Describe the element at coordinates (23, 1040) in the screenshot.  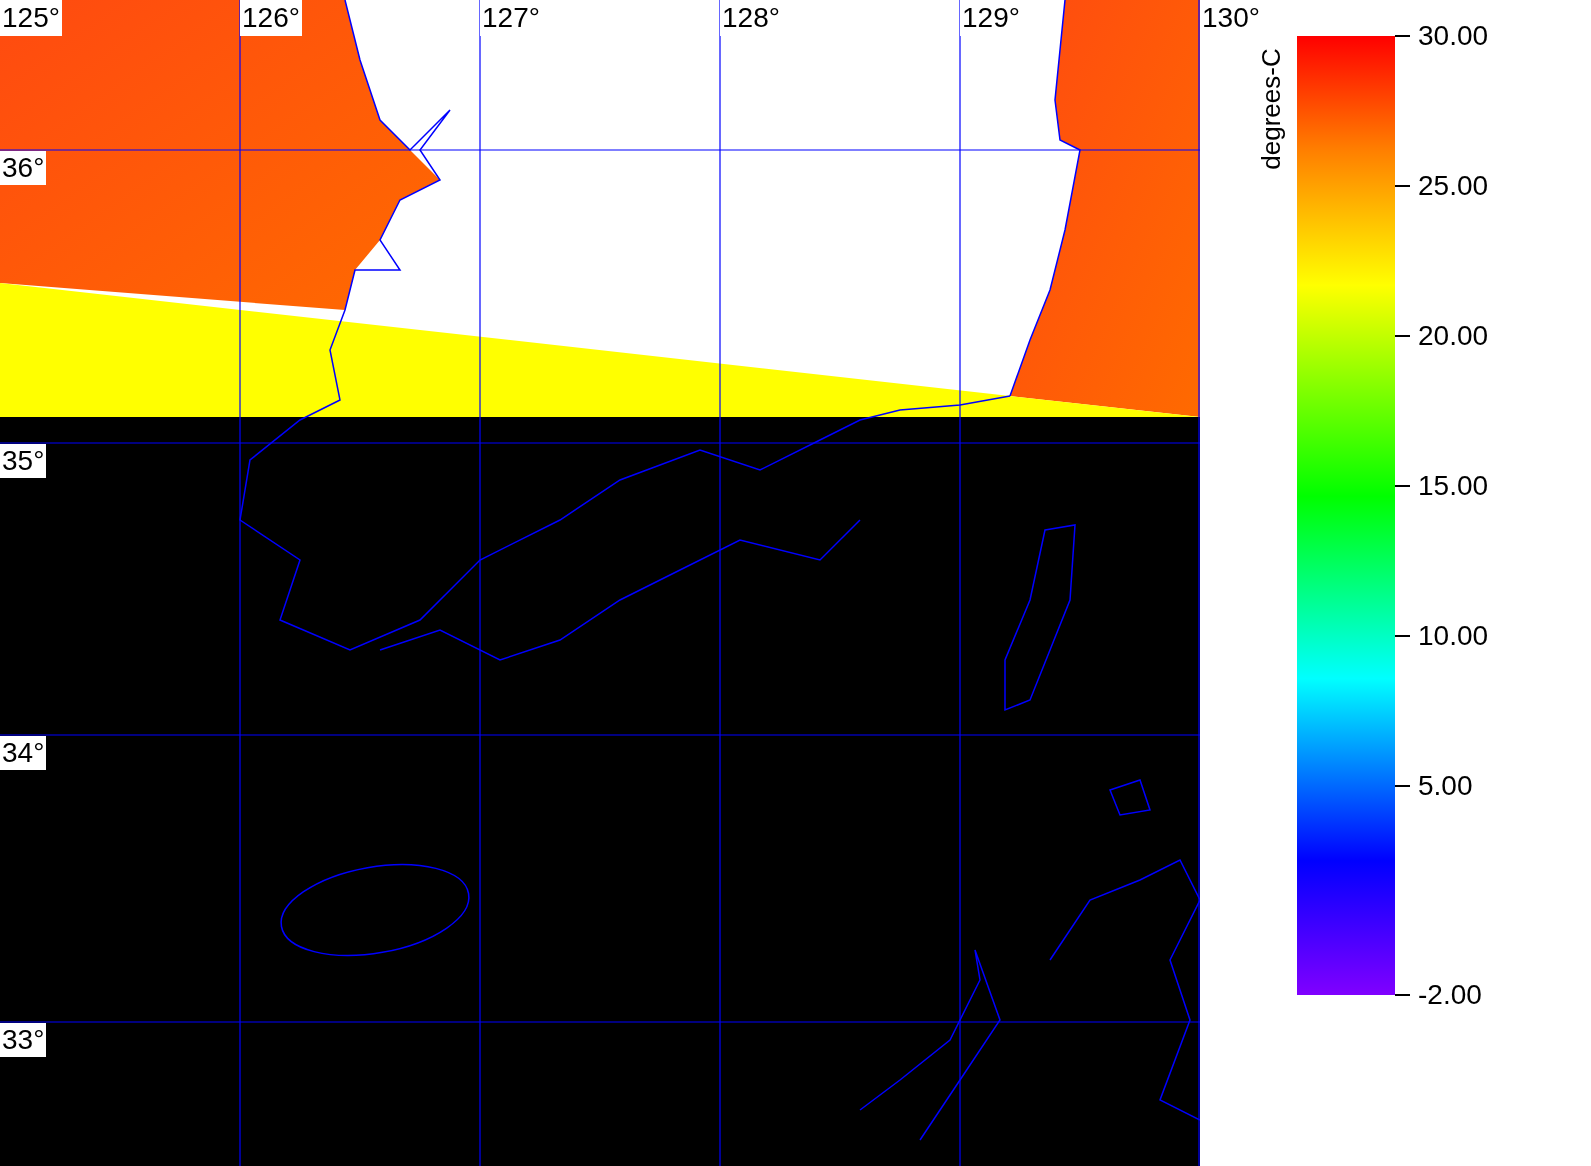
I see `latitude-label: 33°` at that location.